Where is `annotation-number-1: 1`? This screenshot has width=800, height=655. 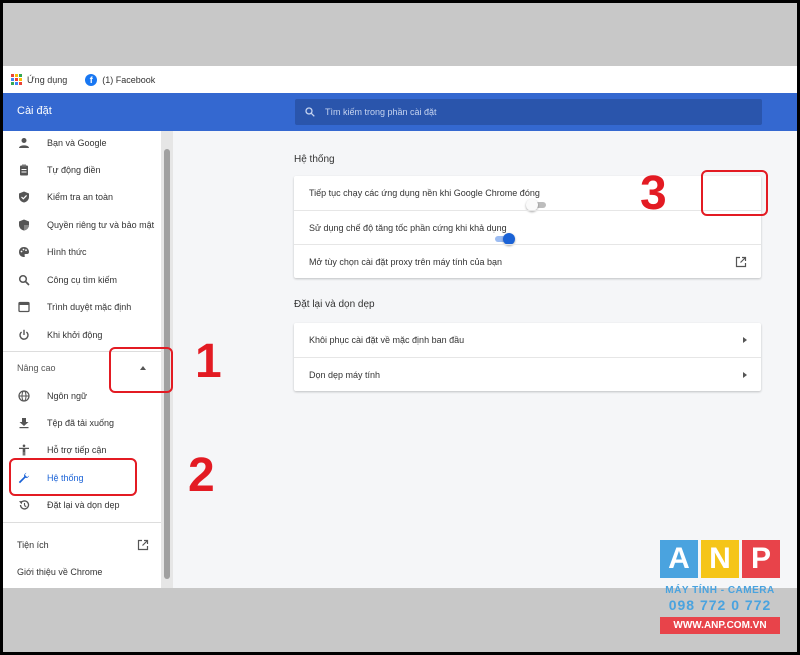
annotation-number-1: 1 is located at coordinates (208, 361).